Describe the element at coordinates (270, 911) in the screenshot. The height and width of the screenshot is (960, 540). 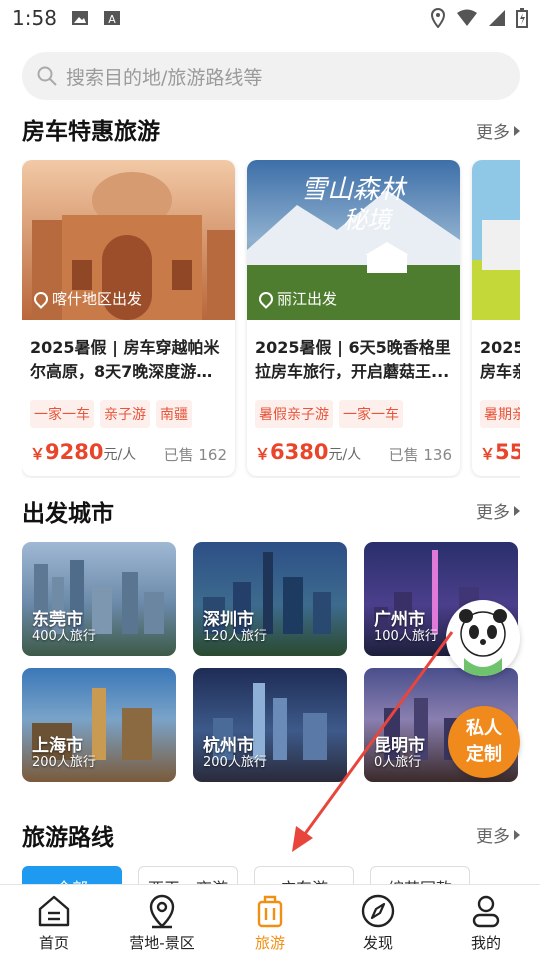
I see `luggage-icon` at that location.